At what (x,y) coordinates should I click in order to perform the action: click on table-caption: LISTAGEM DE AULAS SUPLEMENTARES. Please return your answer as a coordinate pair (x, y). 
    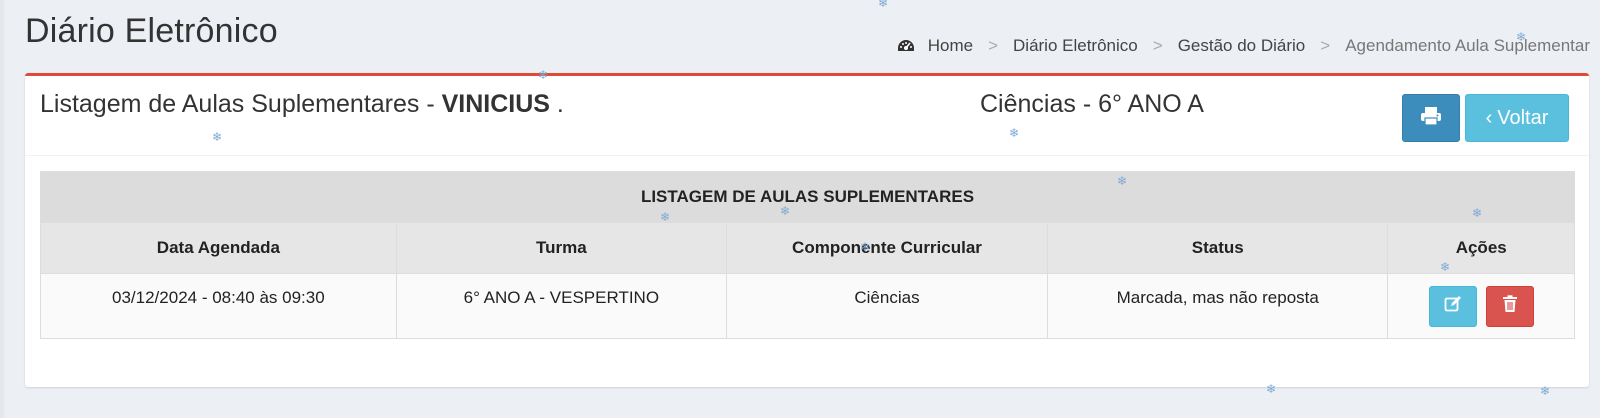
    Looking at the image, I should click on (807, 197).